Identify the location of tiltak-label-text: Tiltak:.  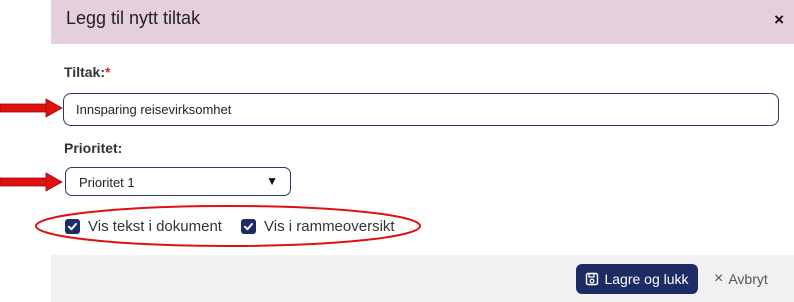
(84, 72).